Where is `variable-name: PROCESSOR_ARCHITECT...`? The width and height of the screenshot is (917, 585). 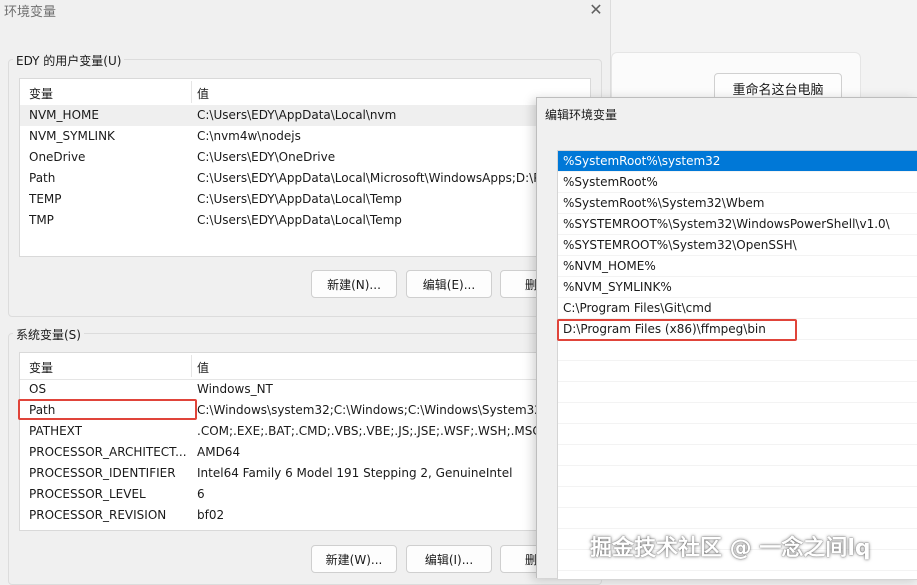 variable-name: PROCESSOR_ARCHITECT... is located at coordinates (108, 452).